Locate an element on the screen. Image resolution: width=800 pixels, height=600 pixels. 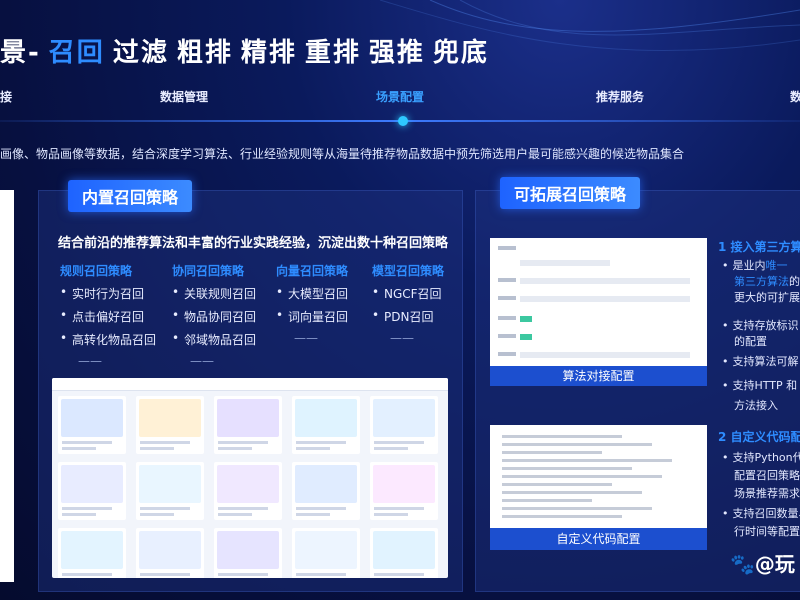
column-header: 模型召回策略 is located at coordinates (408, 271).